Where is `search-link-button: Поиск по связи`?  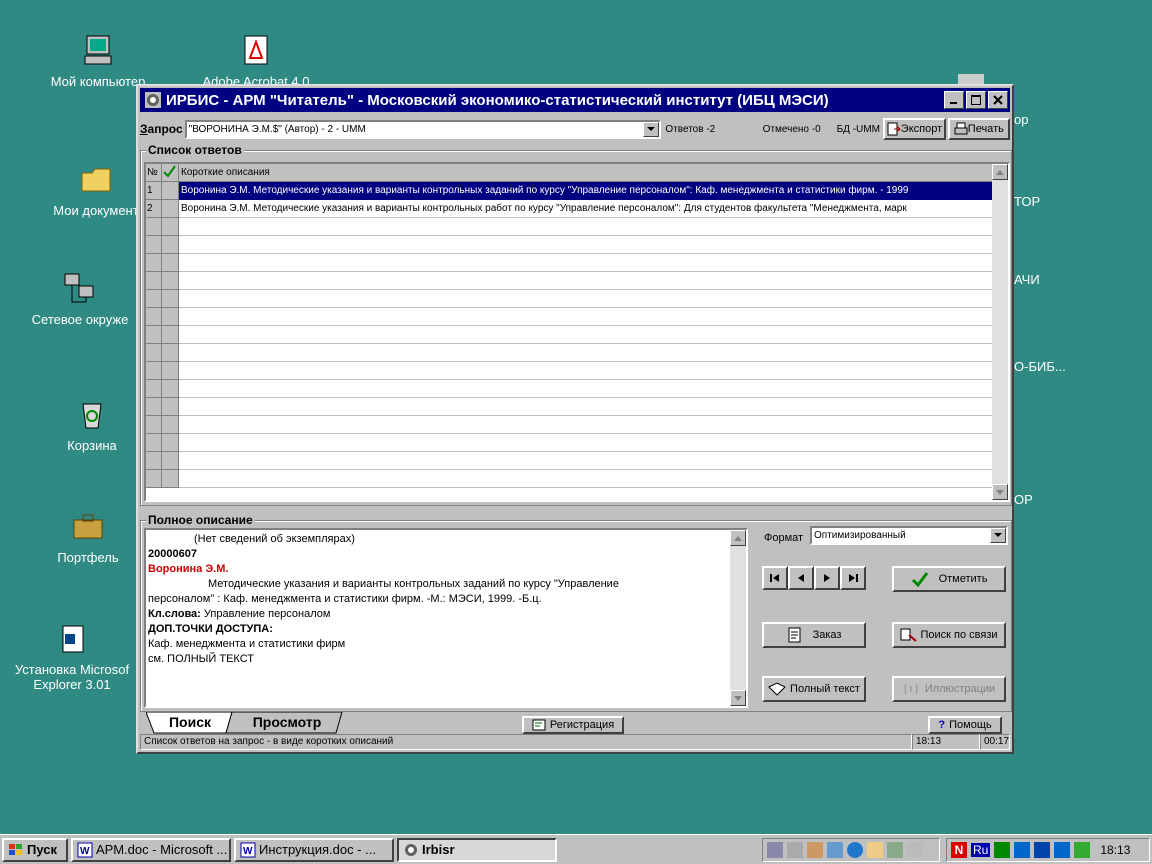
search-link-button: Поиск по связи is located at coordinates (949, 635).